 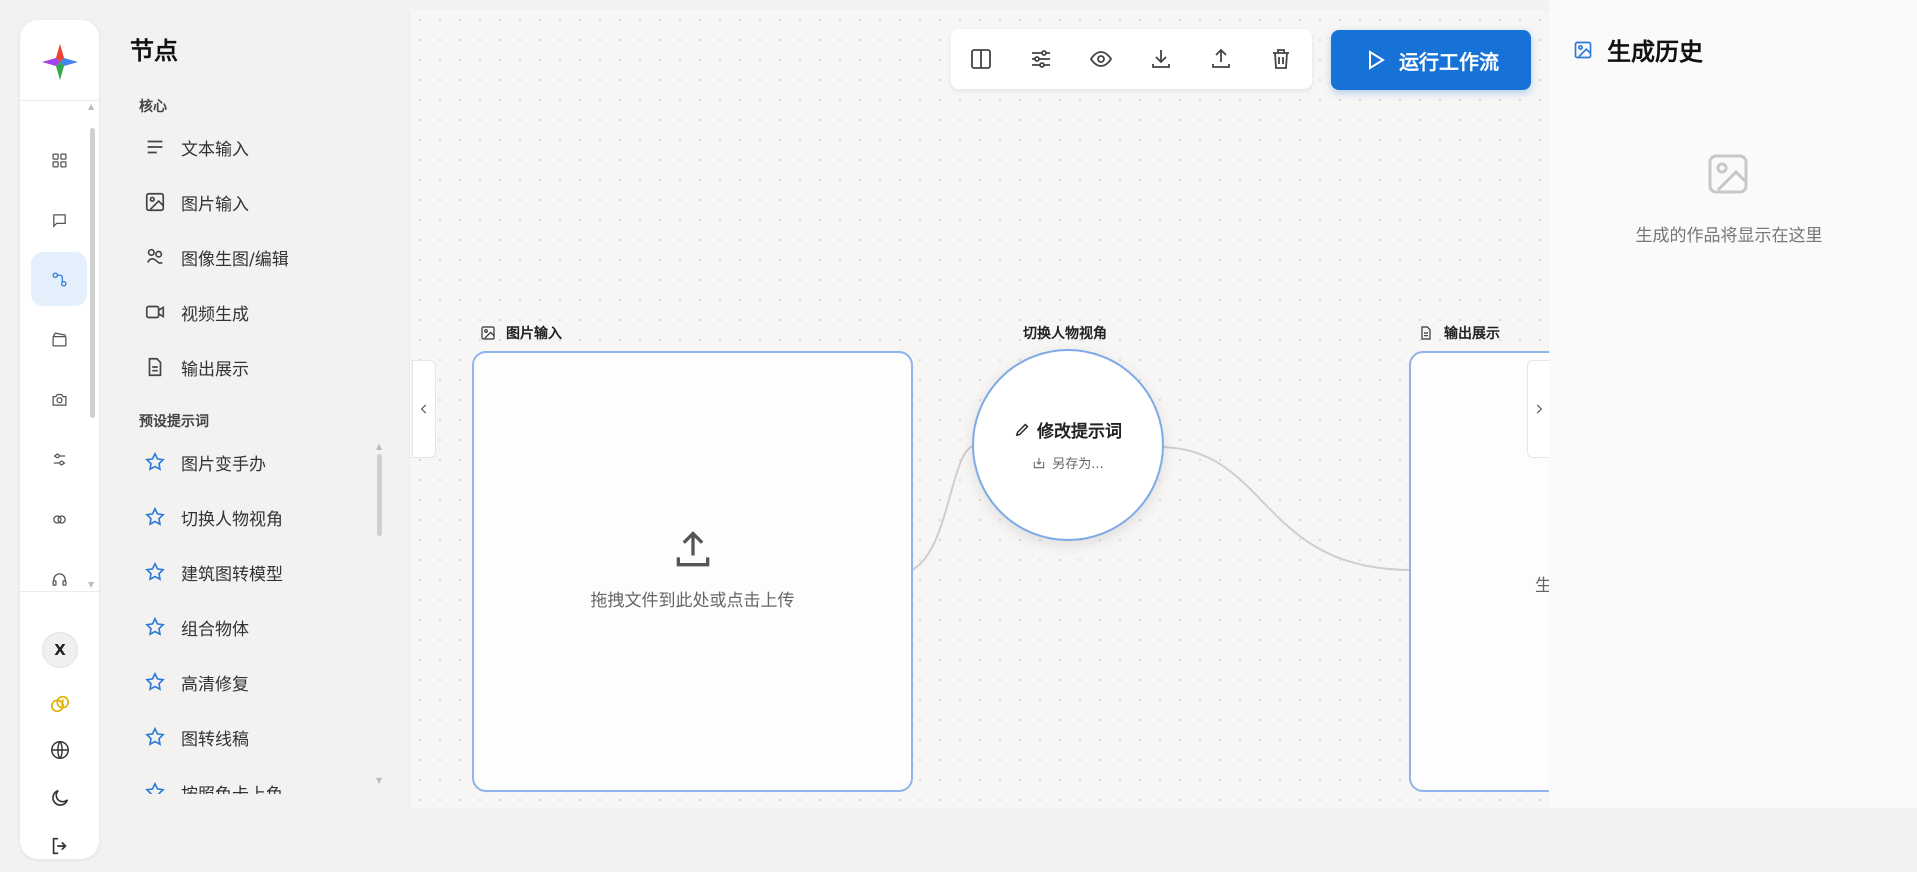 What do you see at coordinates (59, 459) in the screenshot?
I see `rail-settings-button` at bounding box center [59, 459].